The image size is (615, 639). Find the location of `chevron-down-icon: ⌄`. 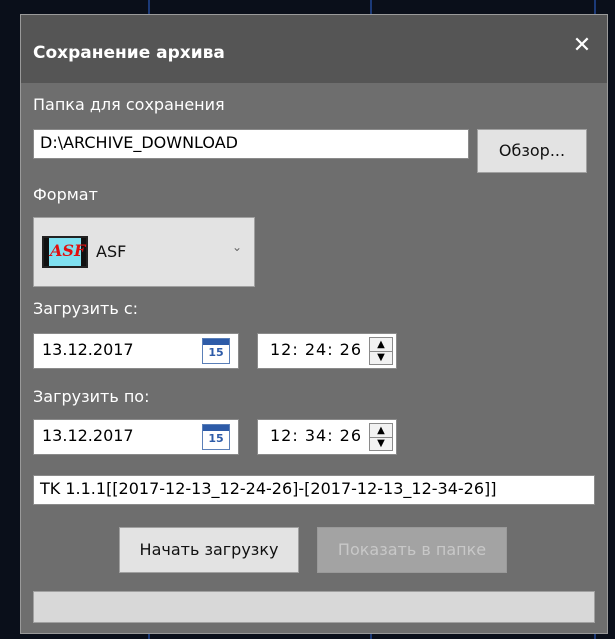

chevron-down-icon: ⌄ is located at coordinates (236, 247).